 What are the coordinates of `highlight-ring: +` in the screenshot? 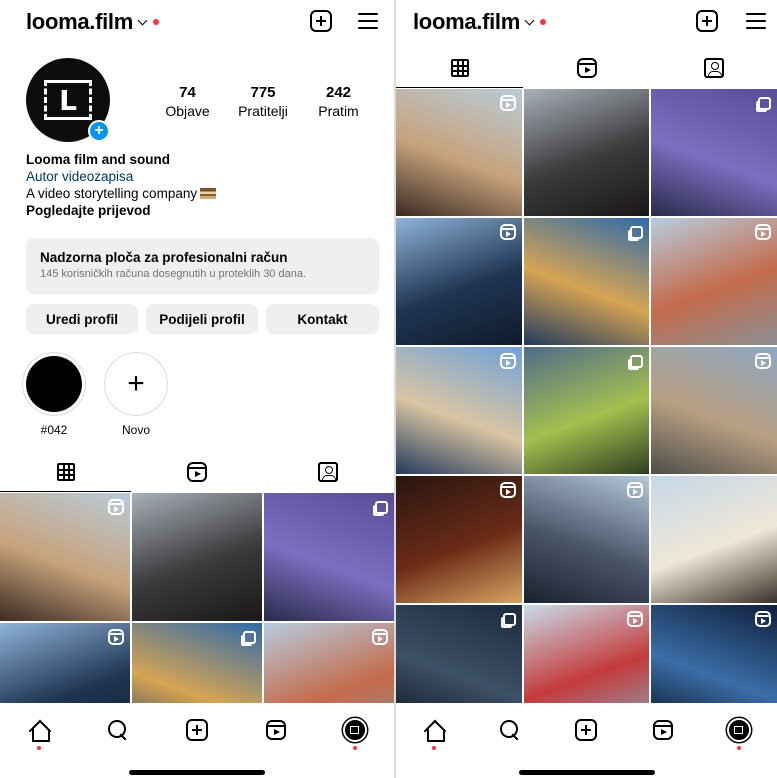 It's located at (136, 384).